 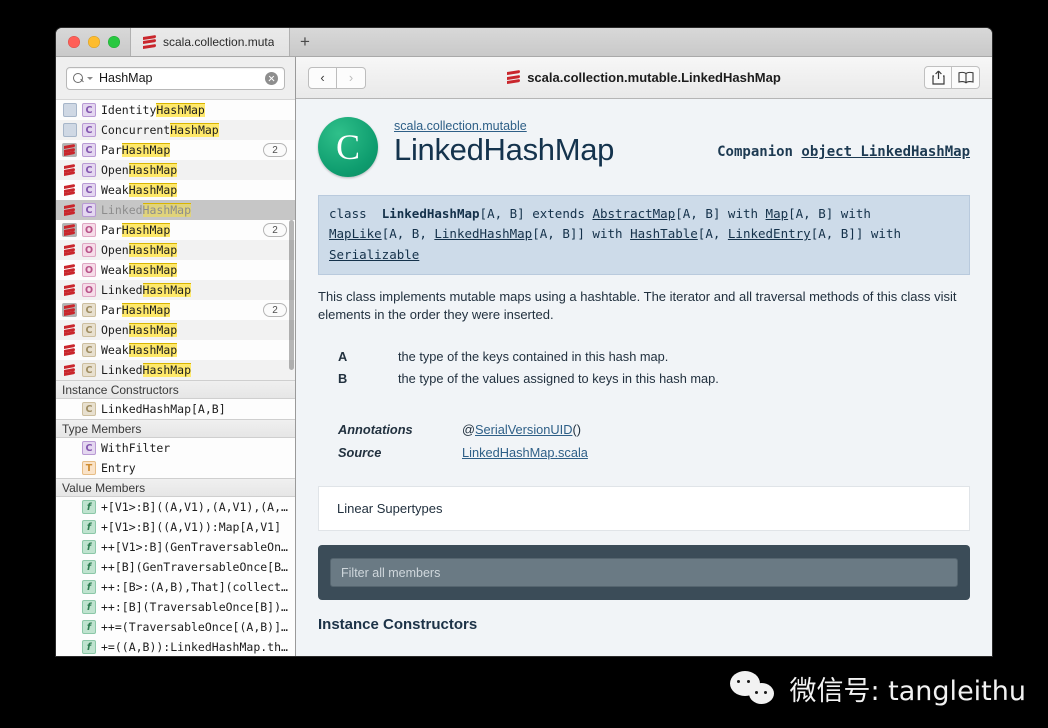 What do you see at coordinates (149, 41) in the screenshot?
I see `scala-logo-icon` at bounding box center [149, 41].